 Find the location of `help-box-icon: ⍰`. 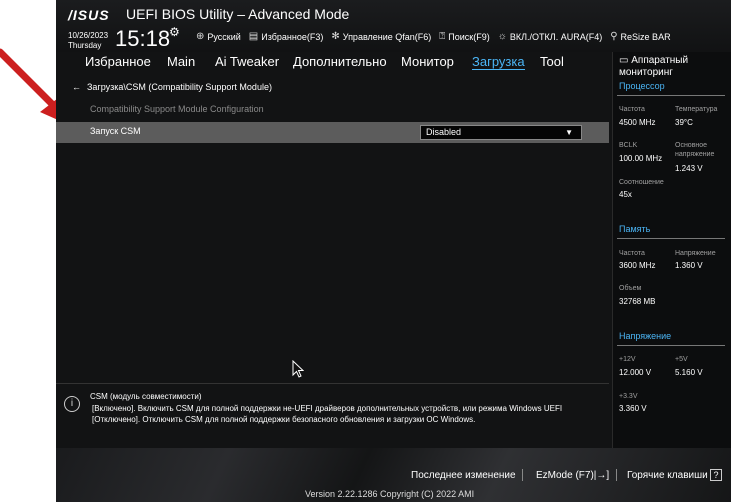

help-box-icon: ⍰ is located at coordinates (442, 36).